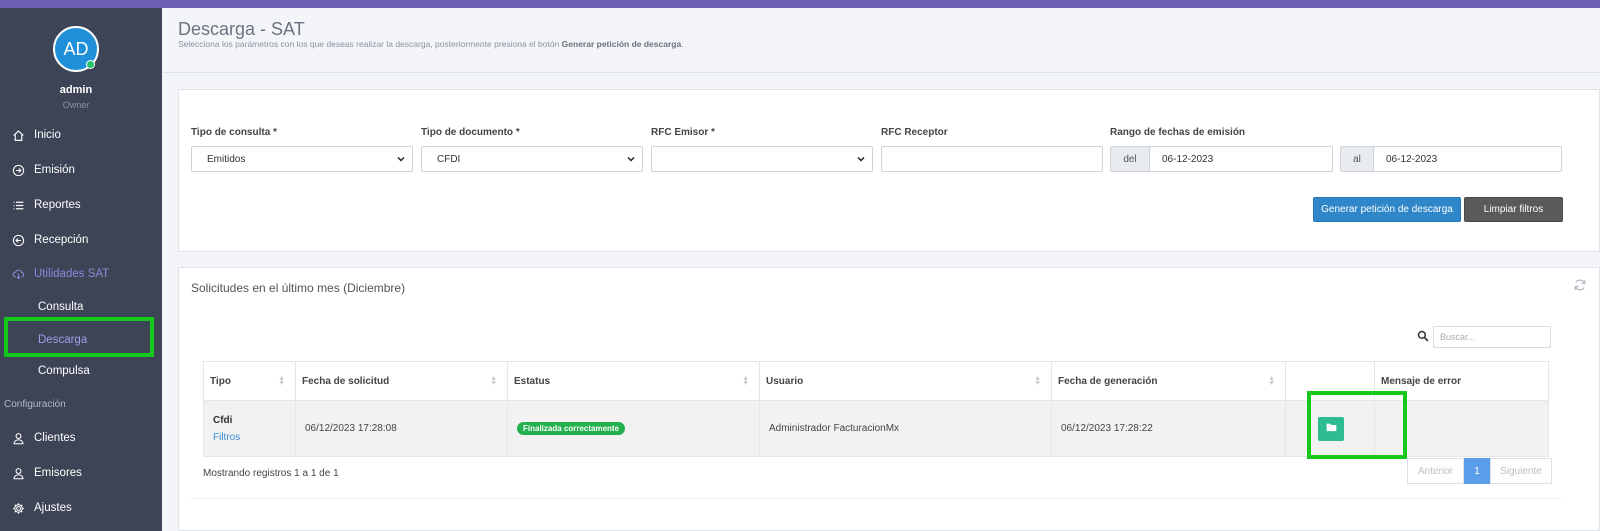 This screenshot has height=531, width=1600. I want to click on column-header-label: Usuario, so click(785, 381).